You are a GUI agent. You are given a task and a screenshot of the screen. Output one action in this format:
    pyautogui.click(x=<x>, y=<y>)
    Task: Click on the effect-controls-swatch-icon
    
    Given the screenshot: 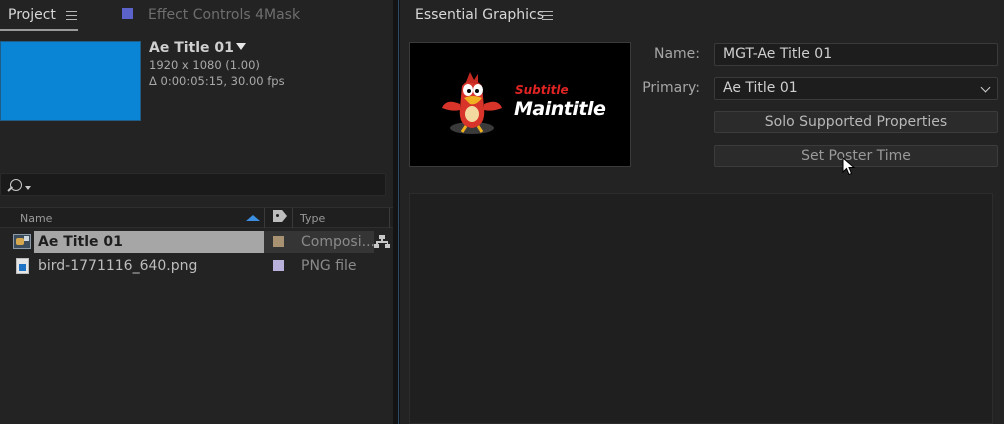 What is the action you would take?
    pyautogui.click(x=127, y=13)
    